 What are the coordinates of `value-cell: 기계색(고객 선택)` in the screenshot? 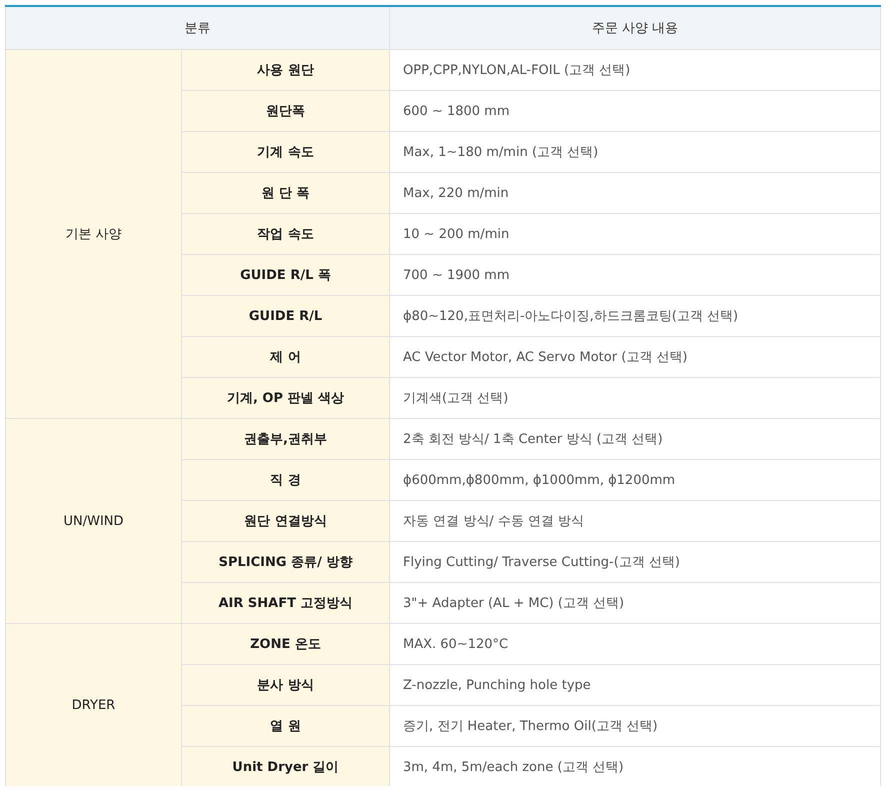 It's located at (635, 398).